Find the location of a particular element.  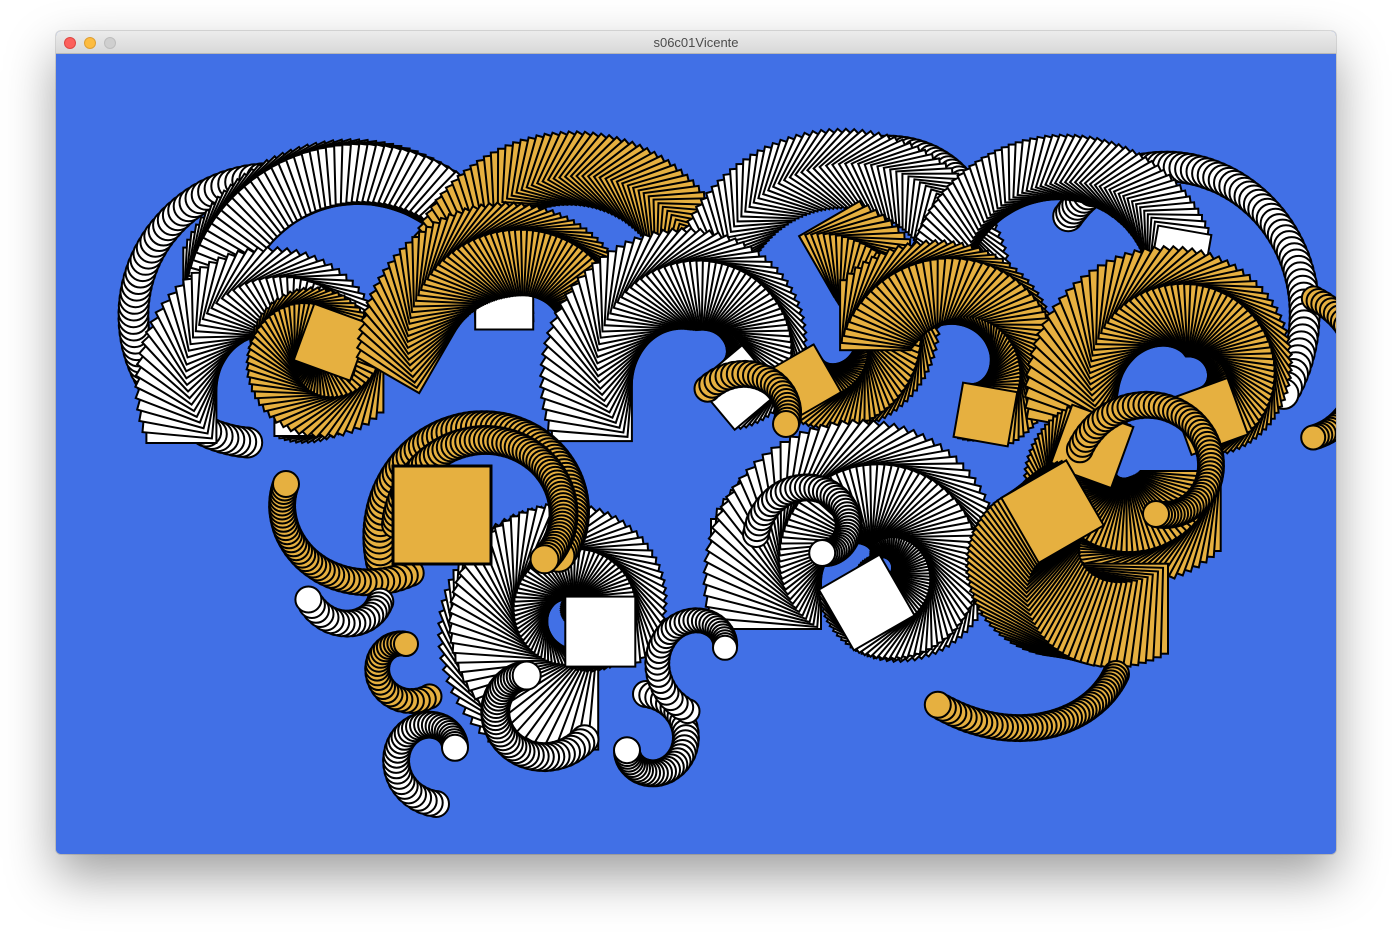

window-title: s06c01Vicente is located at coordinates (696, 42).